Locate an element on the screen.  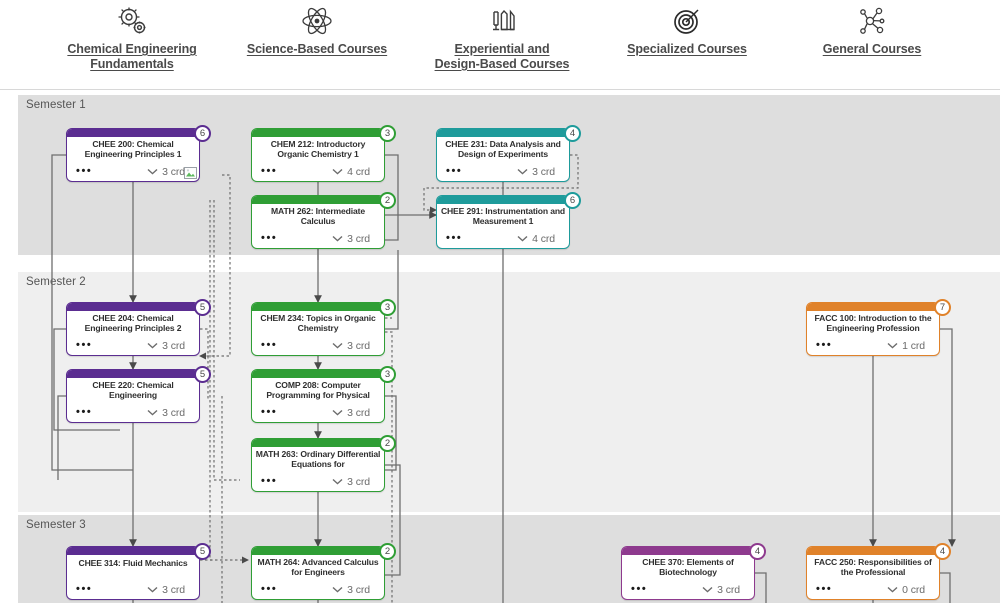
course-prerequisite-count-badge: 7 is located at coordinates (942, 307).